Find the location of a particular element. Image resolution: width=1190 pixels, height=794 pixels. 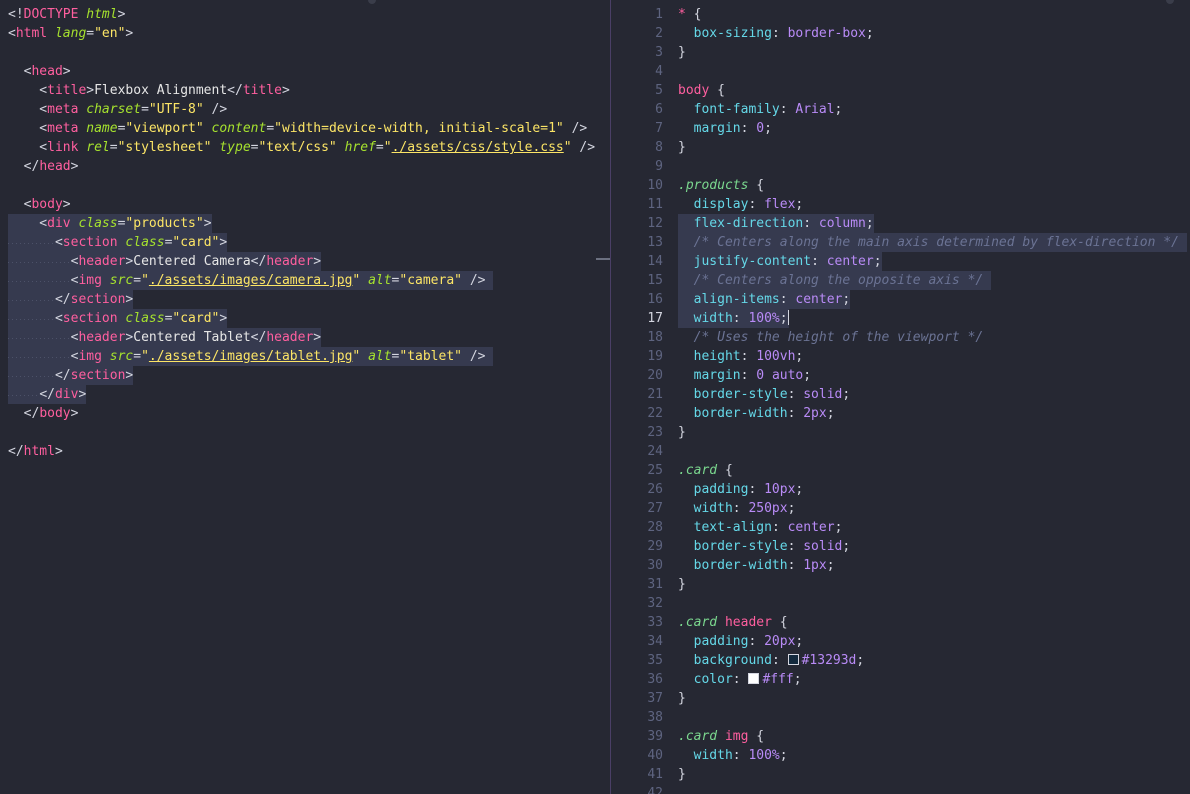

code-line: 6 font-family: Arial; is located at coordinates (900, 109).